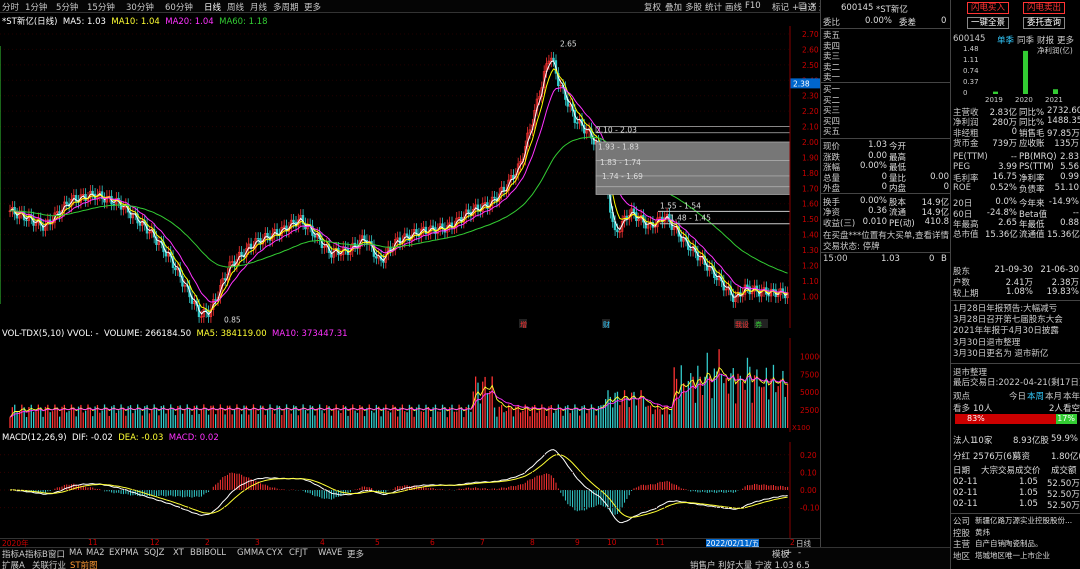 The image size is (1080, 569). What do you see at coordinates (1071, 396) in the screenshot?
I see `view-tab-4: 本年` at bounding box center [1071, 396].